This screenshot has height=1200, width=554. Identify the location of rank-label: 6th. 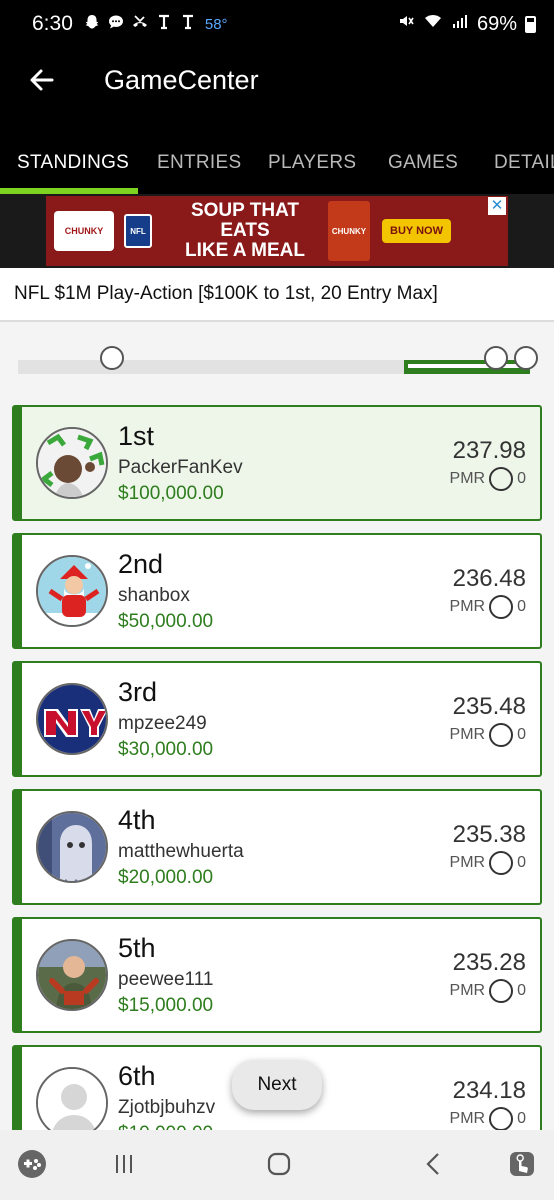
(137, 1076).